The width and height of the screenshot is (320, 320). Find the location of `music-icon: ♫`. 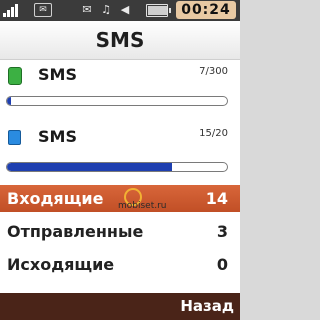

music-icon: ♫ is located at coordinates (106, 9).